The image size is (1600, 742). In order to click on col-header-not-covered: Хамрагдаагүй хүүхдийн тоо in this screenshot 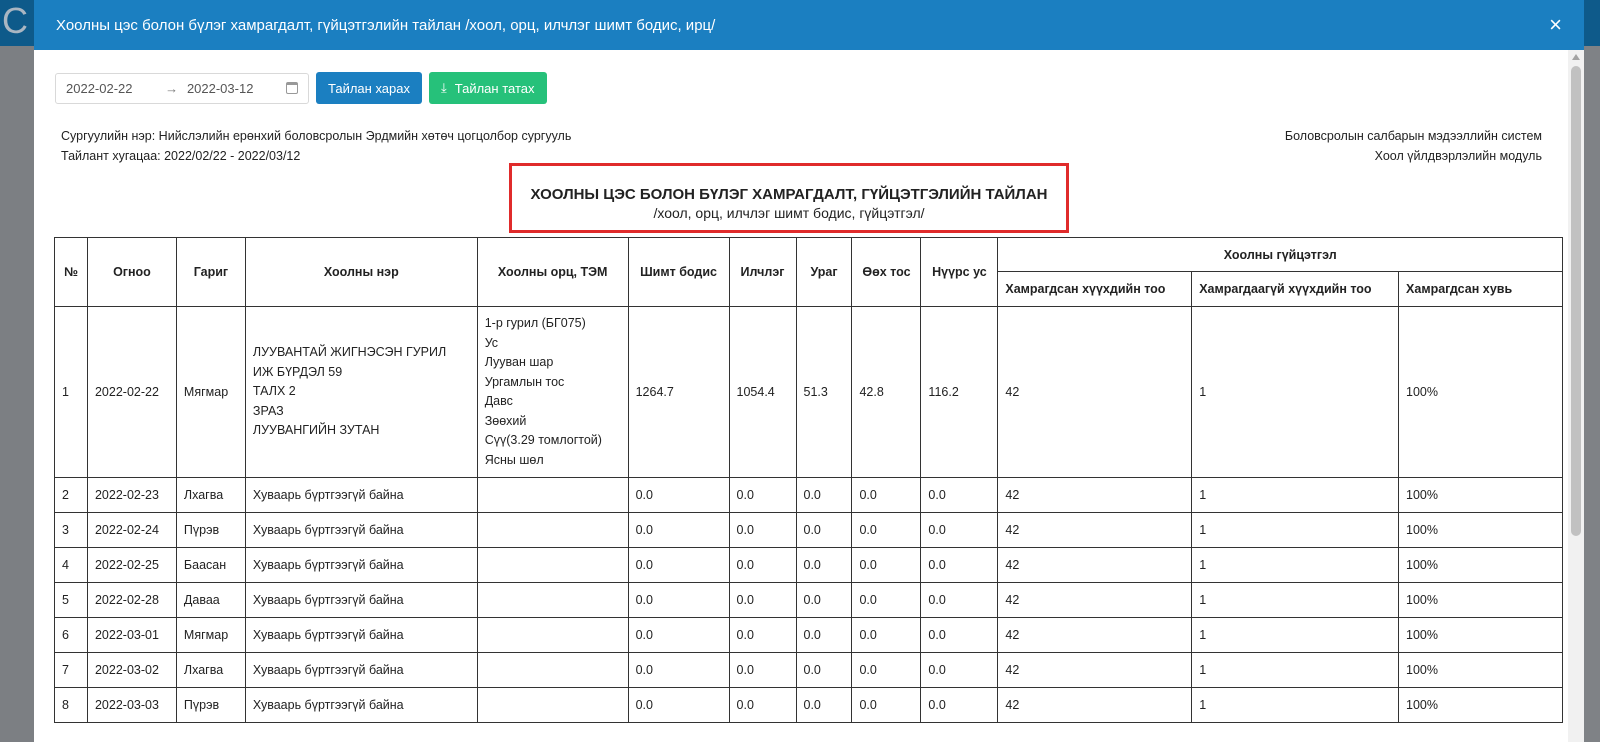, I will do `click(1295, 289)`.